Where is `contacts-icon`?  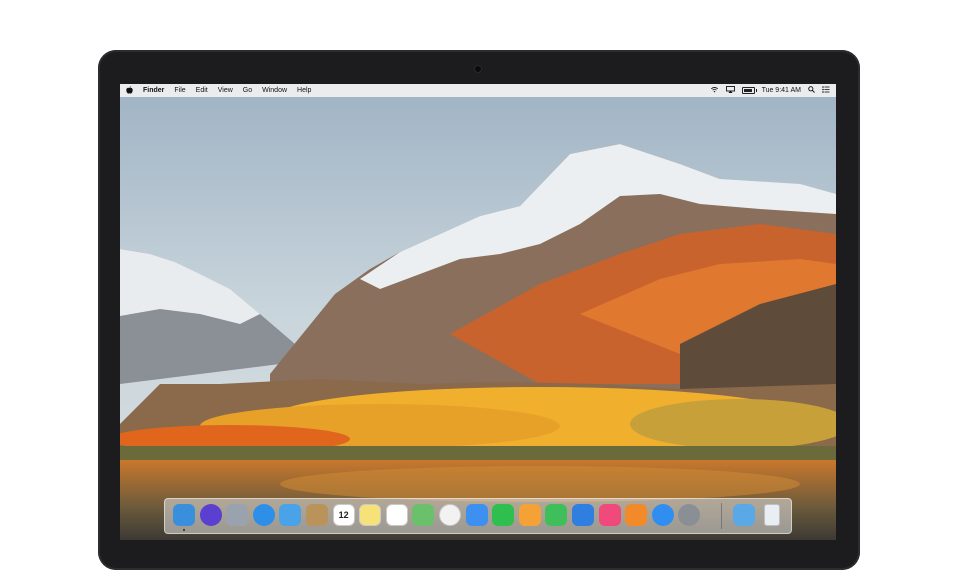
contacts-icon is located at coordinates (317, 515).